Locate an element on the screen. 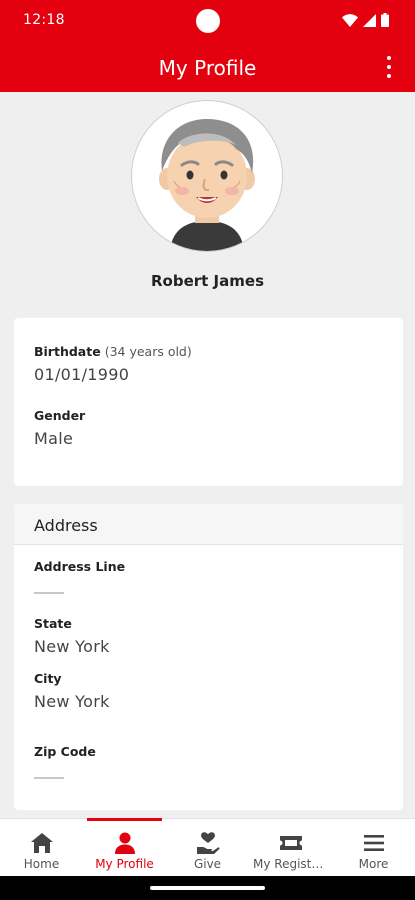  nav-give-label: Give is located at coordinates (207, 864).